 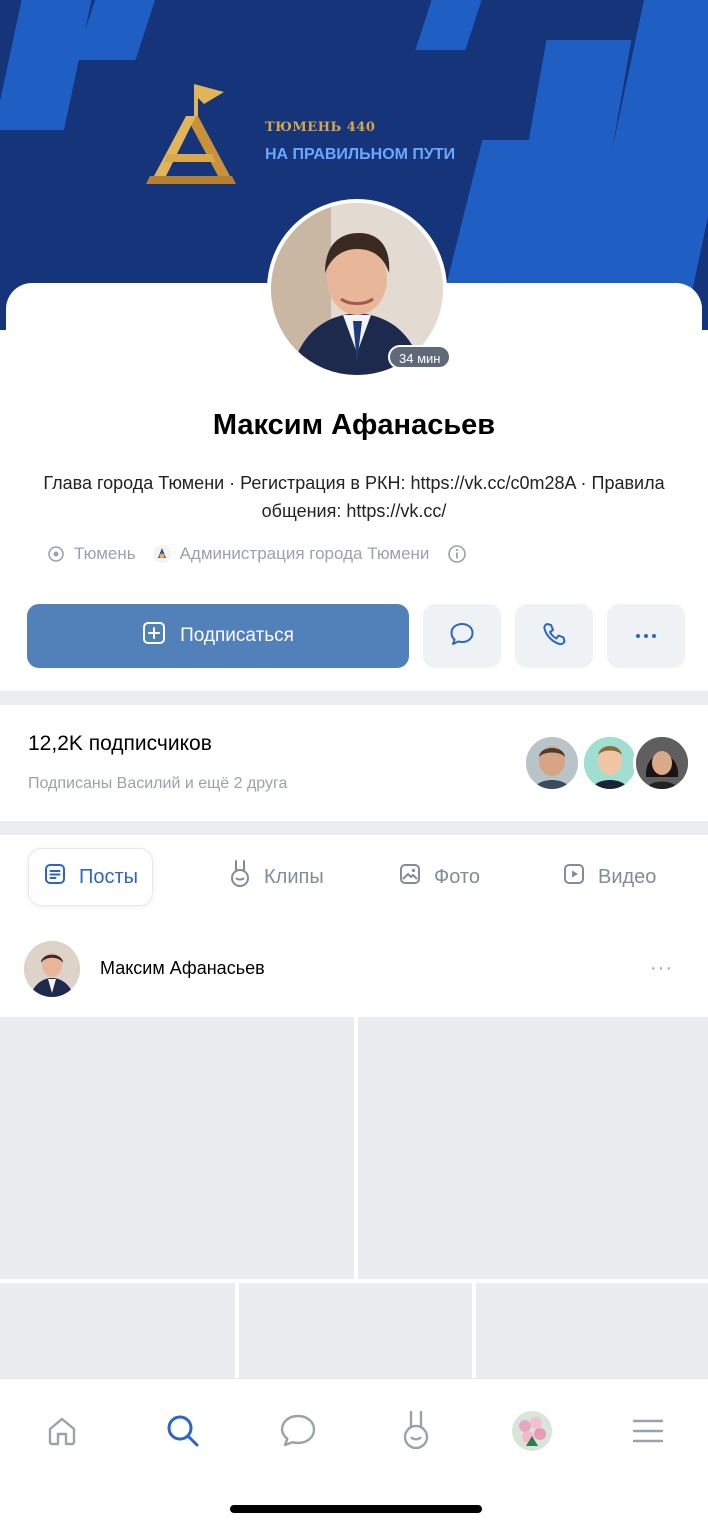 I want to click on tab-photos-label: Фото, so click(x=457, y=876).